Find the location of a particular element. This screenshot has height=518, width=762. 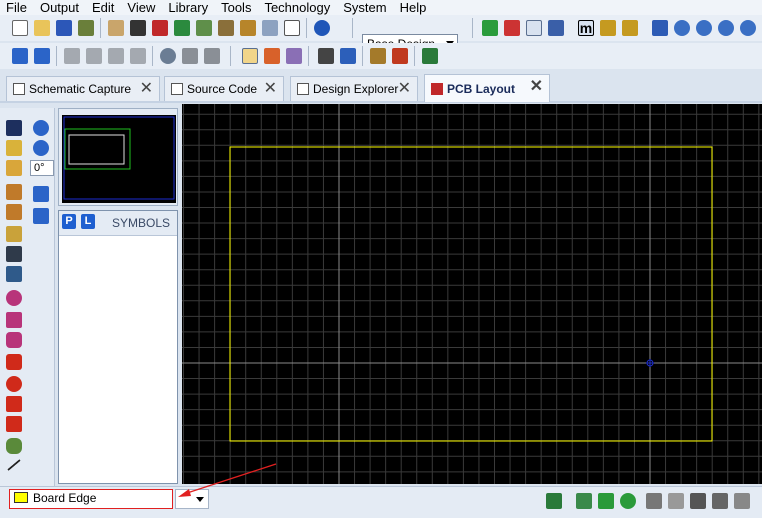

zone-mode-icon is located at coordinates (14, 234).